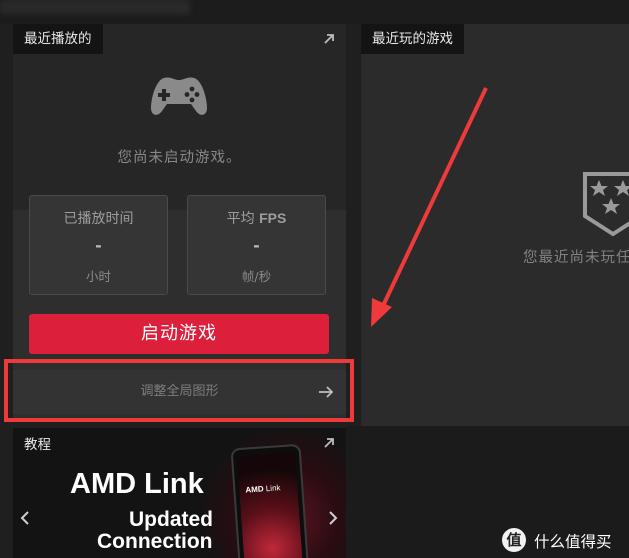 This screenshot has height=558, width=629. I want to click on phone-brand: AMD Link, so click(263, 488).